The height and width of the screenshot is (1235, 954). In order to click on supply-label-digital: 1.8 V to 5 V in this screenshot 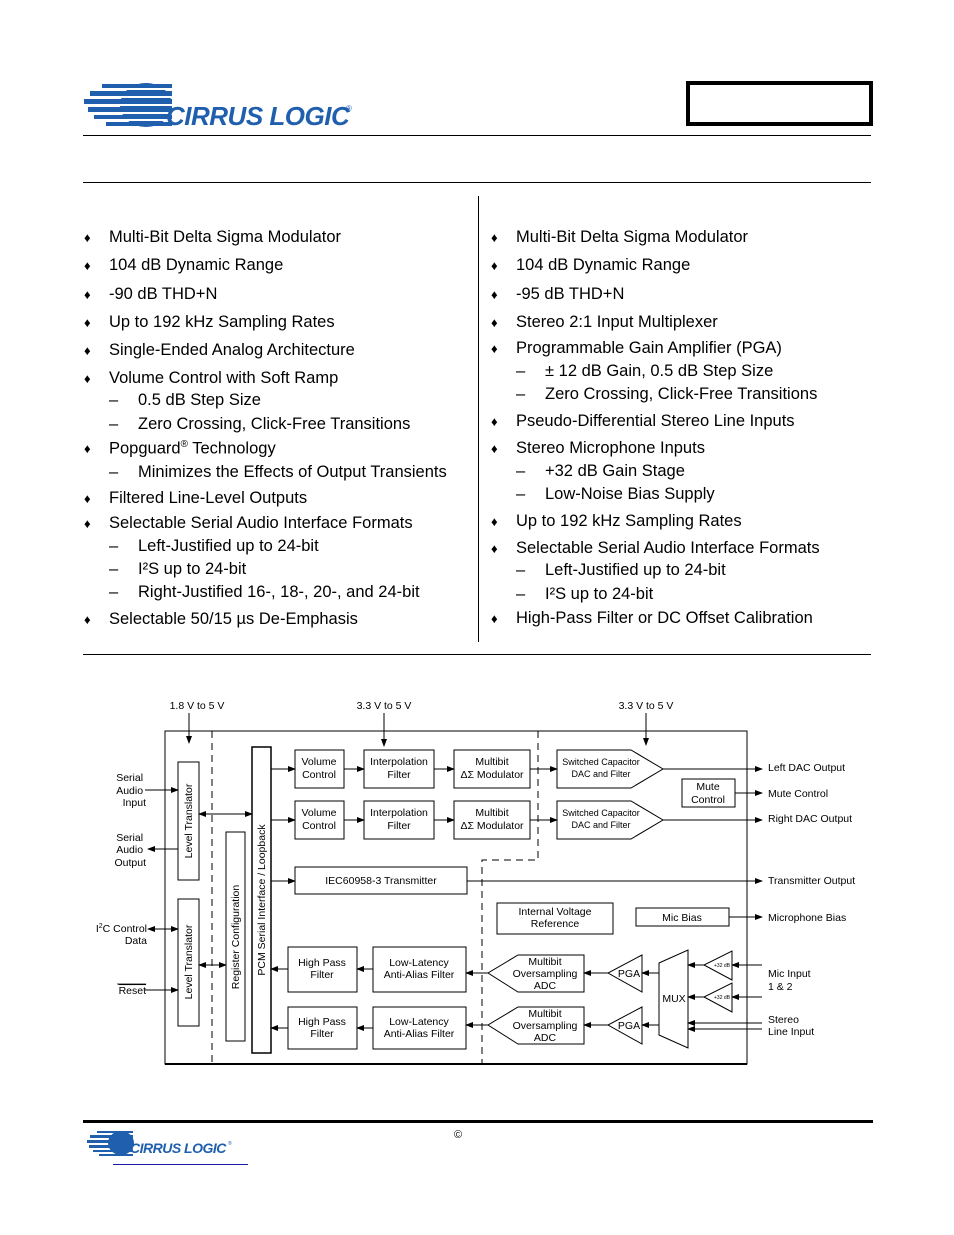, I will do `click(197, 706)`.